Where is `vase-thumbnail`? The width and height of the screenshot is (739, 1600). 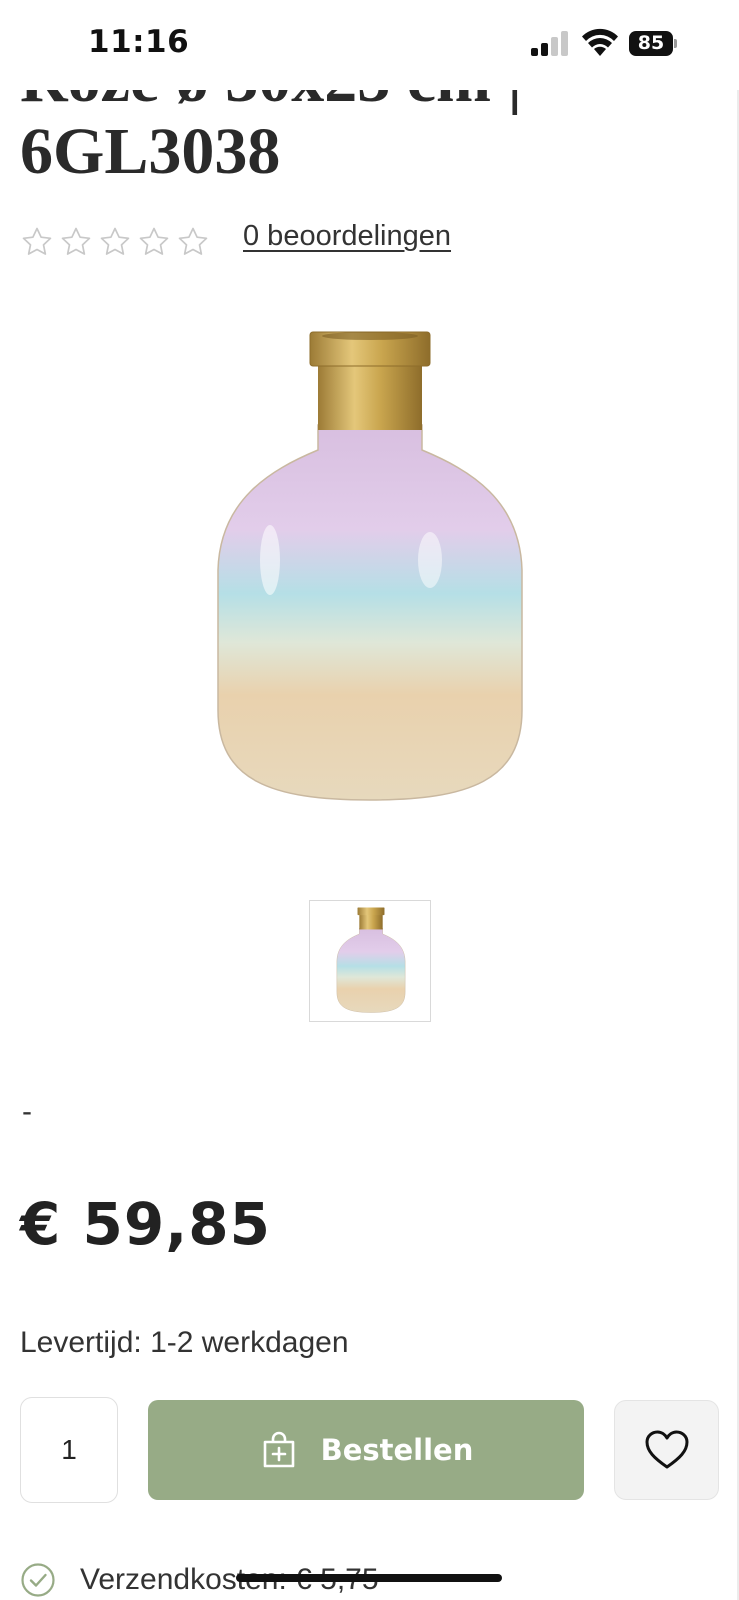
vase-thumbnail is located at coordinates (371, 960).